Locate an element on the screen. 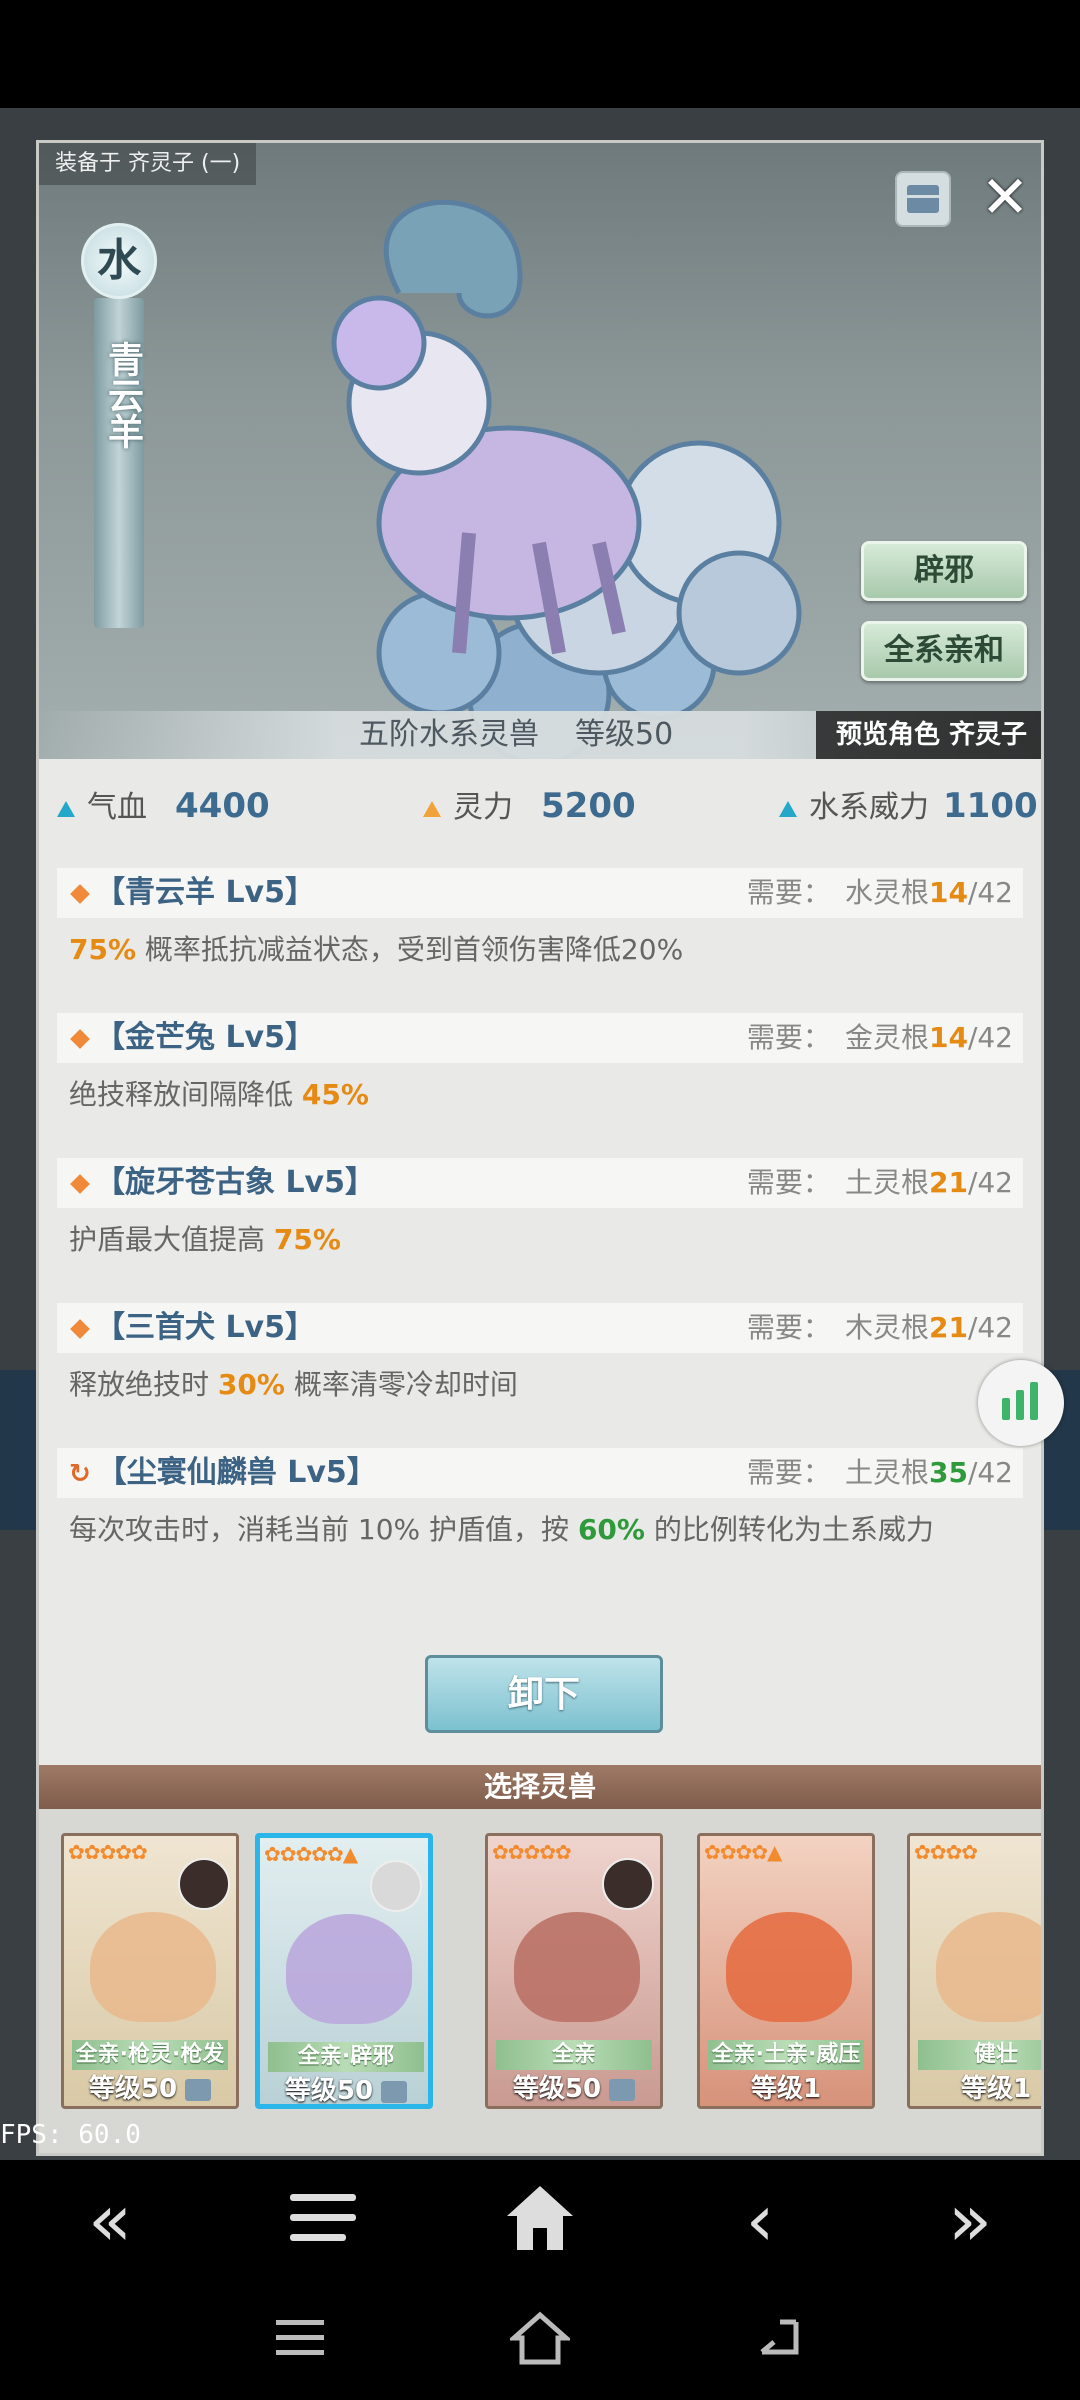 The height and width of the screenshot is (2400, 1080). skill-description: 每次攻击时，消耗当前 10% 护盾值，按 60% 的比例转化为土系威力 is located at coordinates (501, 1529).